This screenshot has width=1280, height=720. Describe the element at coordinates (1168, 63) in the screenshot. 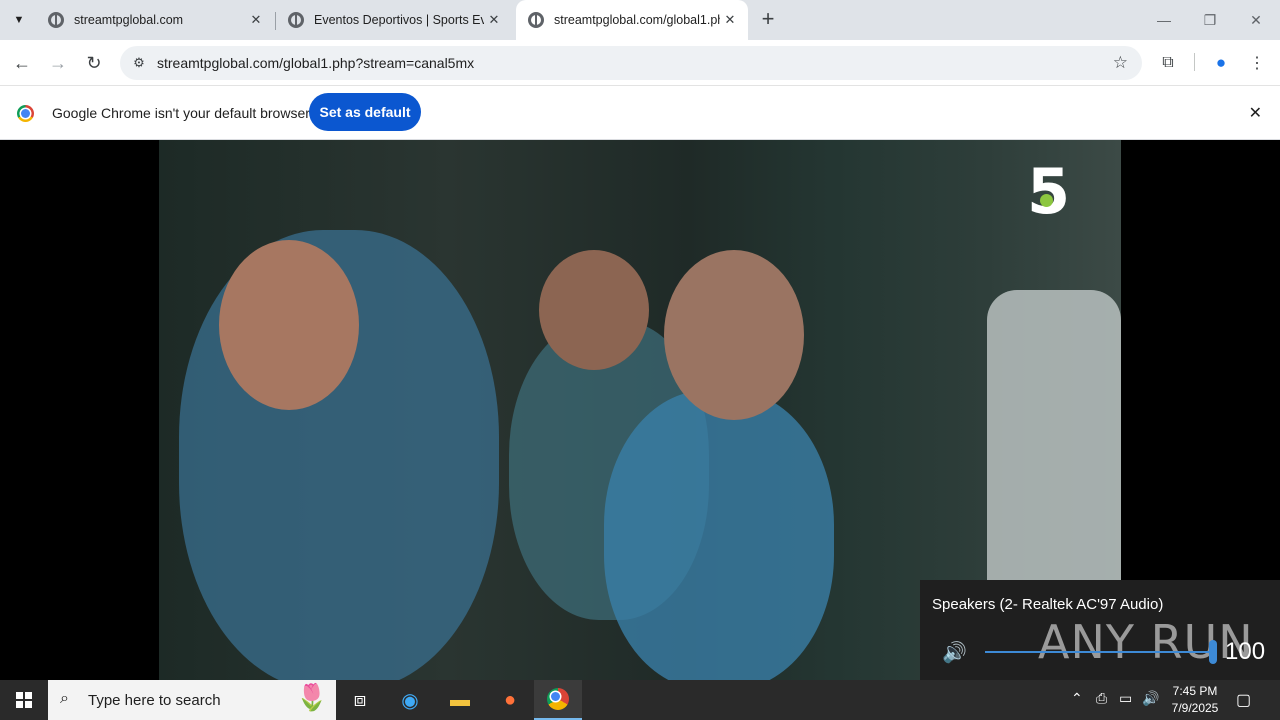

I see `extensions-icon: ⧉` at that location.